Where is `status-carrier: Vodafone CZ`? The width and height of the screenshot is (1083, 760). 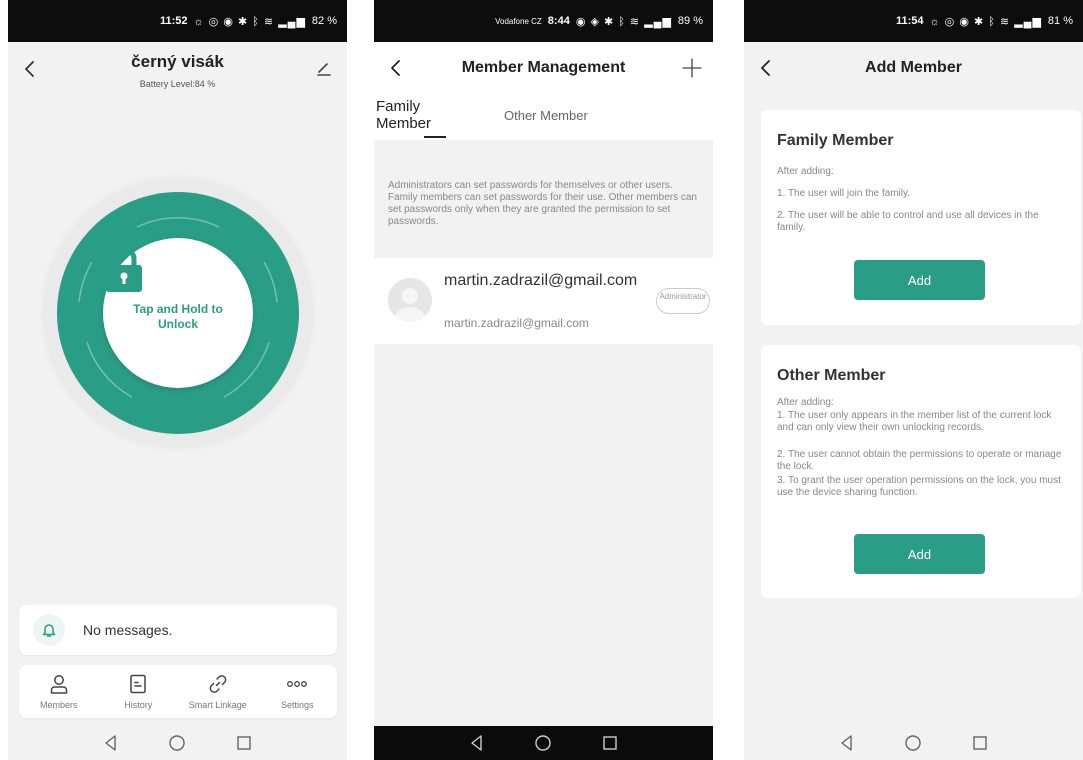
status-carrier: Vodafone CZ is located at coordinates (518, 21).